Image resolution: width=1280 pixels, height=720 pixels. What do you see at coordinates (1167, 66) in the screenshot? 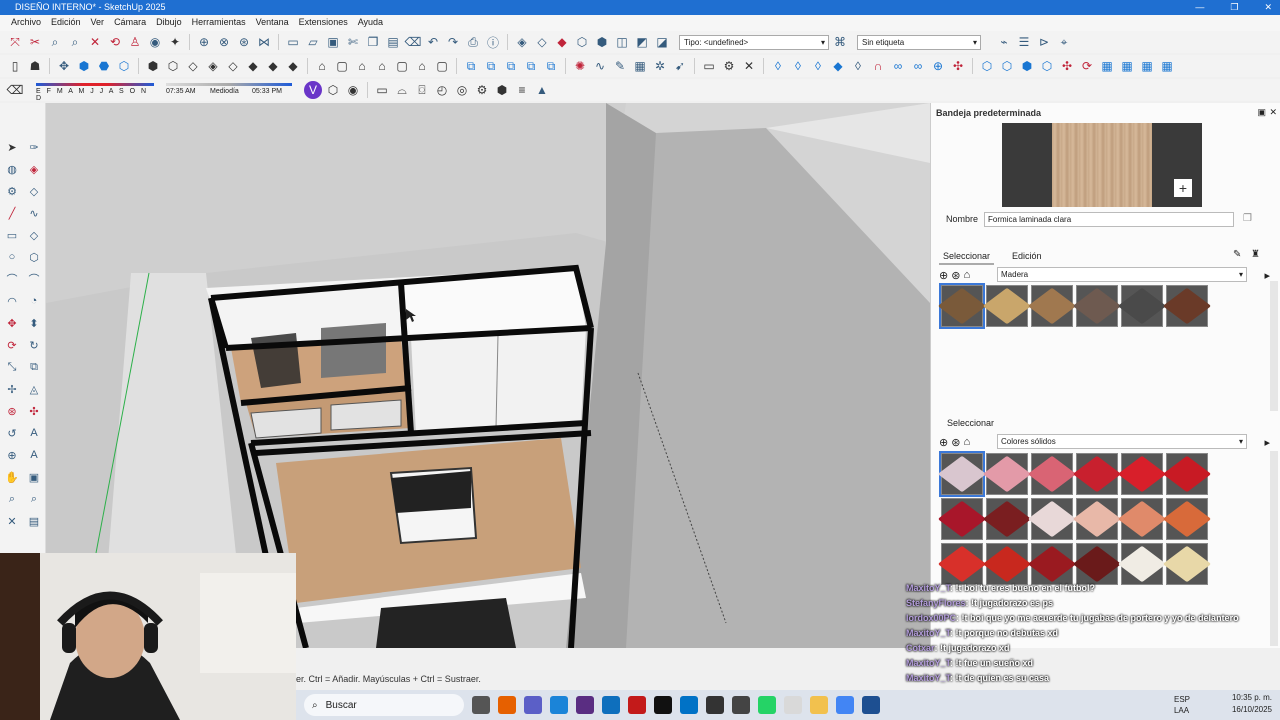
I see `shape-10-icon: ▦` at bounding box center [1167, 66].